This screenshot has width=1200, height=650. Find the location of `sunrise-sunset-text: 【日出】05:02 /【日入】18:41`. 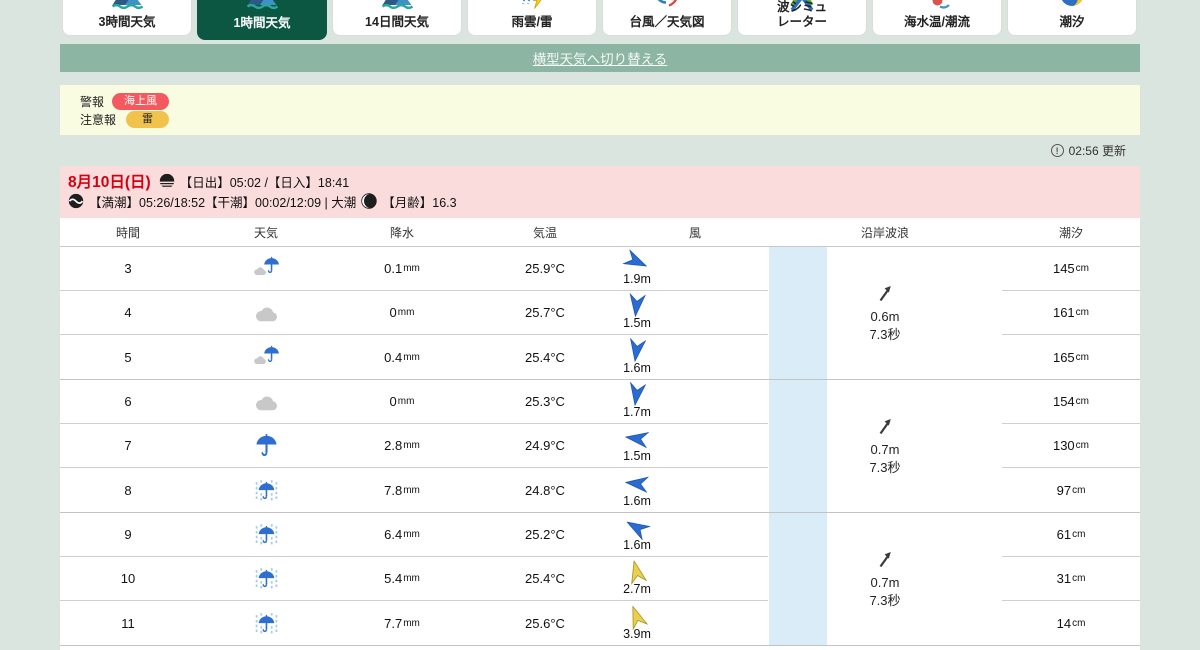

sunrise-sunset-text: 【日出】05:02 /【日入】18:41 is located at coordinates (264, 182).